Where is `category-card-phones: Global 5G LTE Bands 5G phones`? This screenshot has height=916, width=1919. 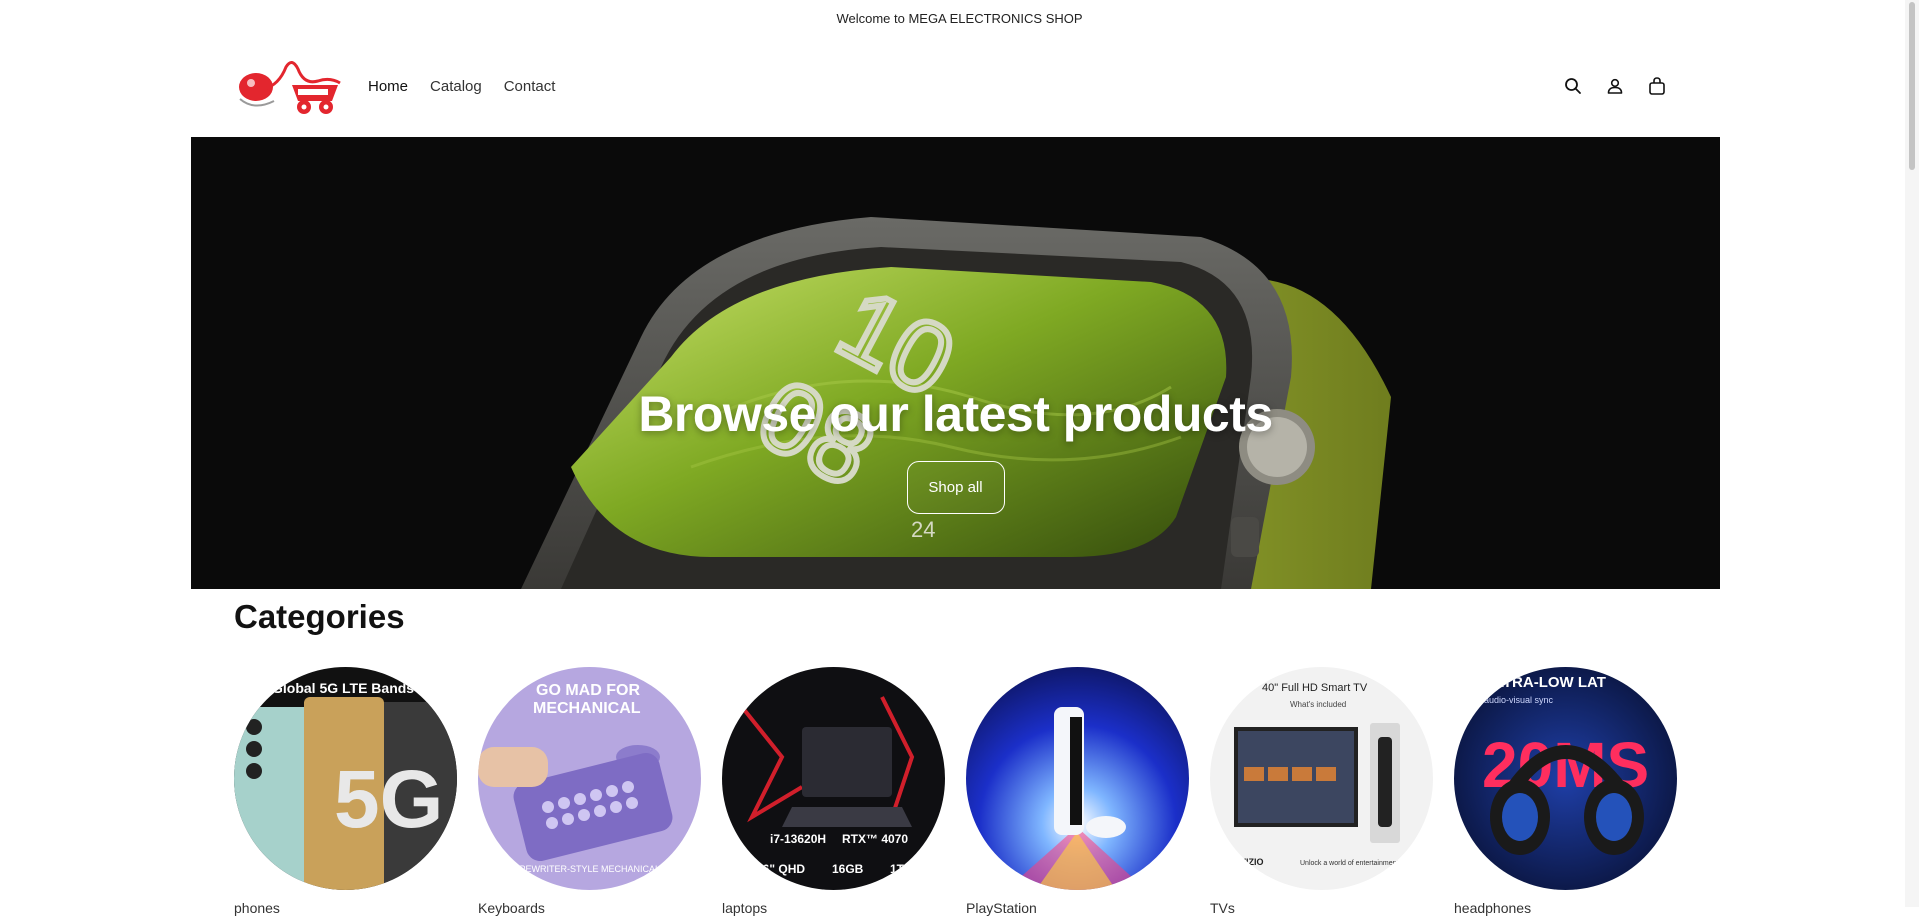 category-card-phones: Global 5G LTE Bands 5G phones is located at coordinates (345, 791).